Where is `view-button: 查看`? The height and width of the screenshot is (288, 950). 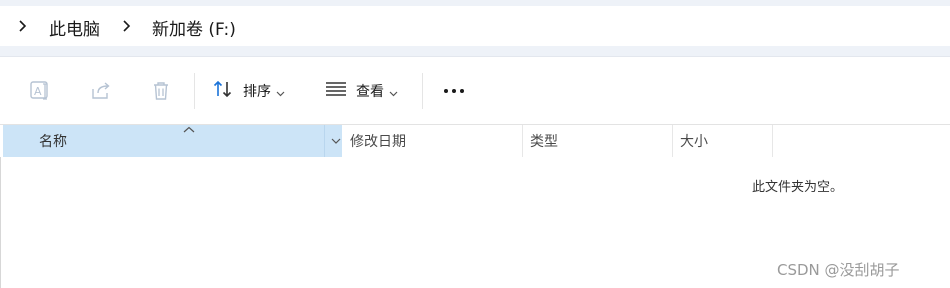
view-button: 查看 is located at coordinates (361, 91).